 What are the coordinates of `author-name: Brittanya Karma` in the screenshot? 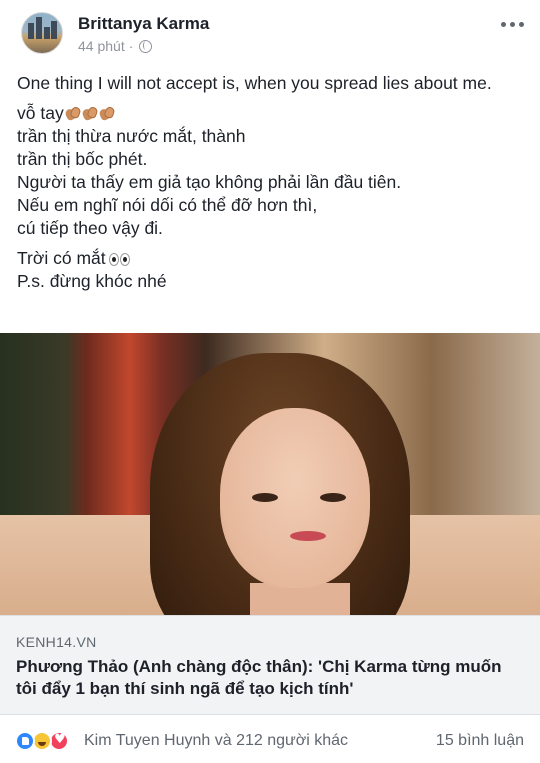 It's located at (143, 24).